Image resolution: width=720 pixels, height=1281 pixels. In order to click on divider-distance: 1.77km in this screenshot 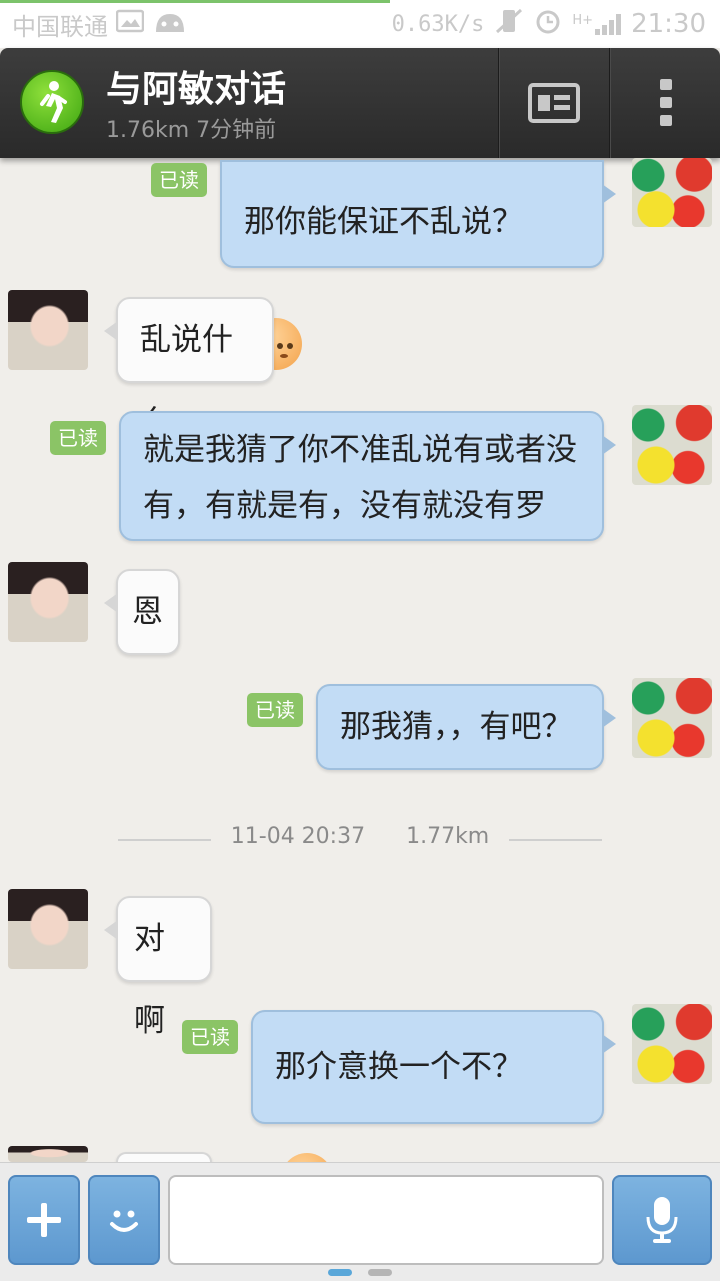, I will do `click(448, 836)`.